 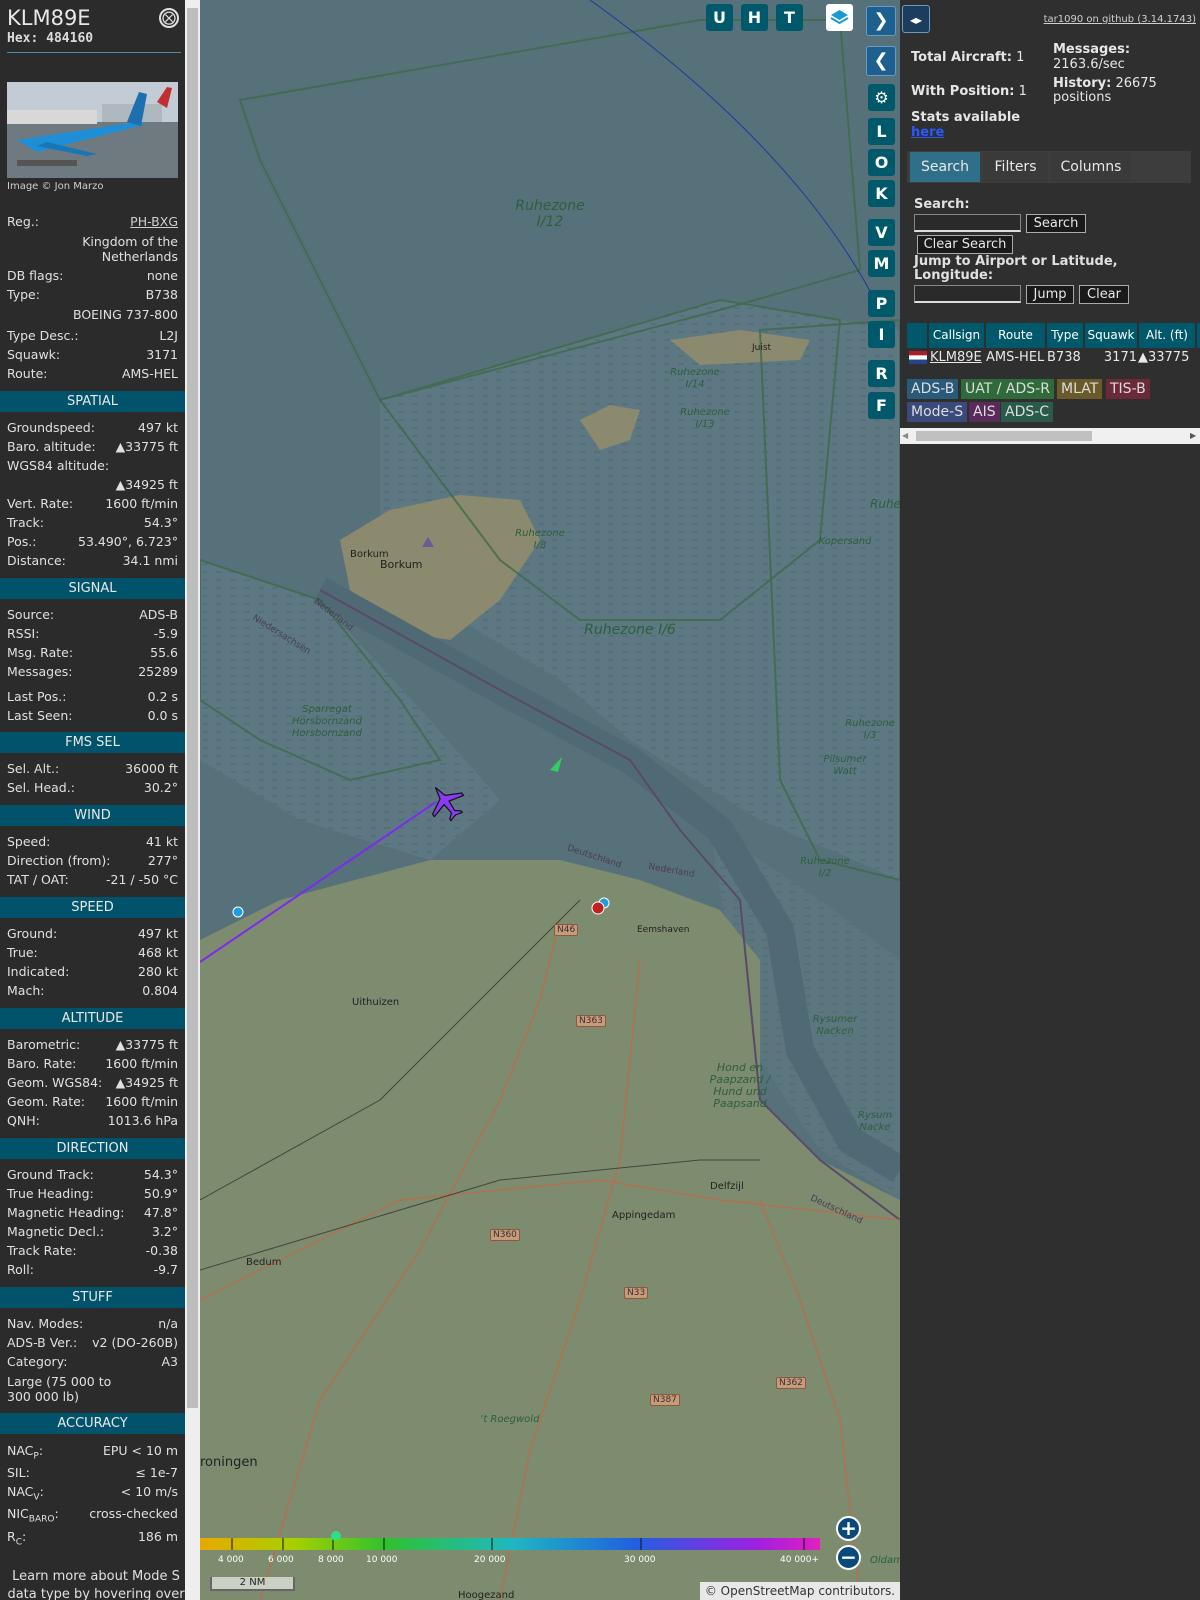 What do you see at coordinates (1065, 335) in the screenshot?
I see `col-type: Type` at bounding box center [1065, 335].